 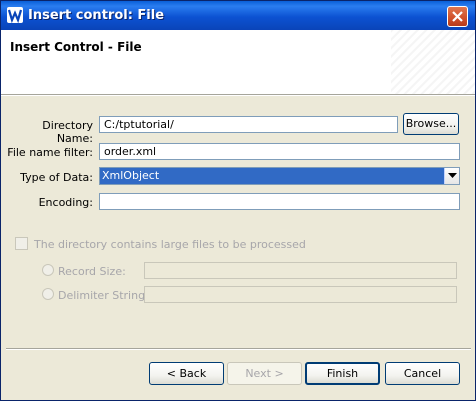 I want to click on header-decoration, so click(x=433, y=62).